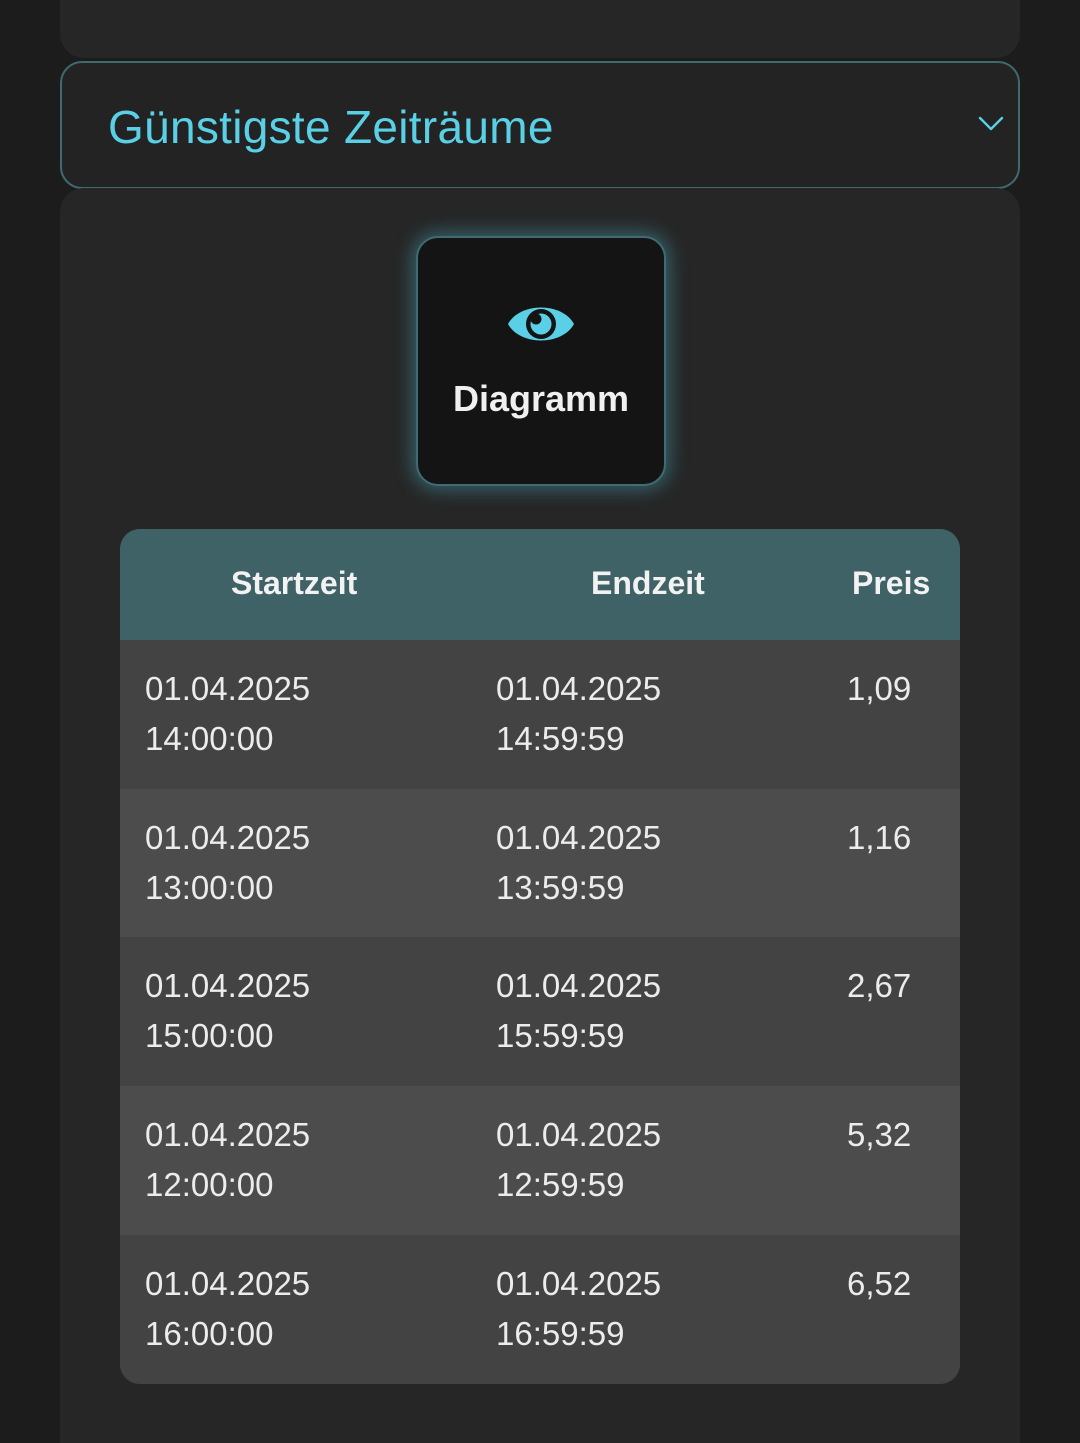 The height and width of the screenshot is (1443, 1080). I want to click on start-time: 14:00:00, so click(209, 738).